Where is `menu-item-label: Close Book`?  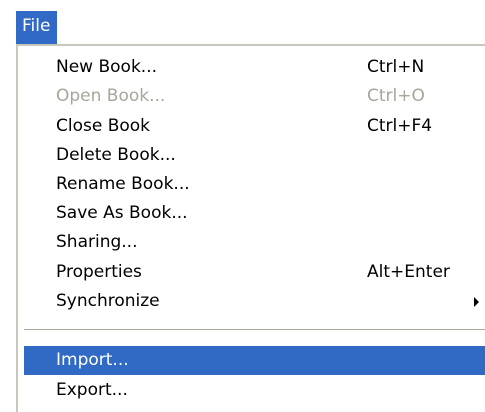
menu-item-label: Close Book is located at coordinates (103, 126).